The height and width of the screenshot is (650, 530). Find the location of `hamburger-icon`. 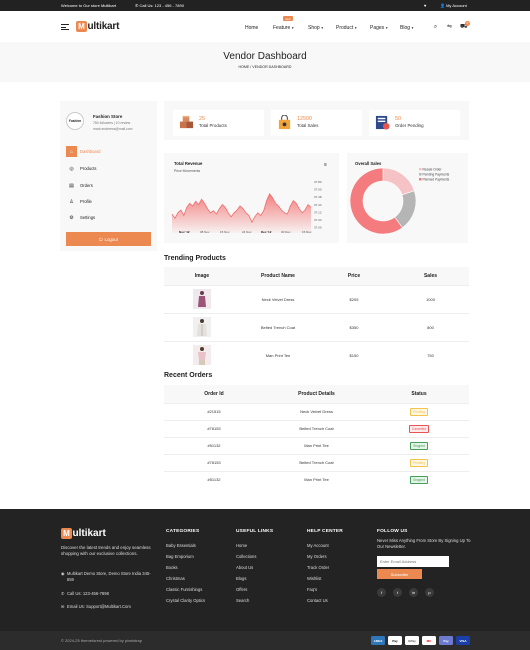

hamburger-icon is located at coordinates (65, 27).